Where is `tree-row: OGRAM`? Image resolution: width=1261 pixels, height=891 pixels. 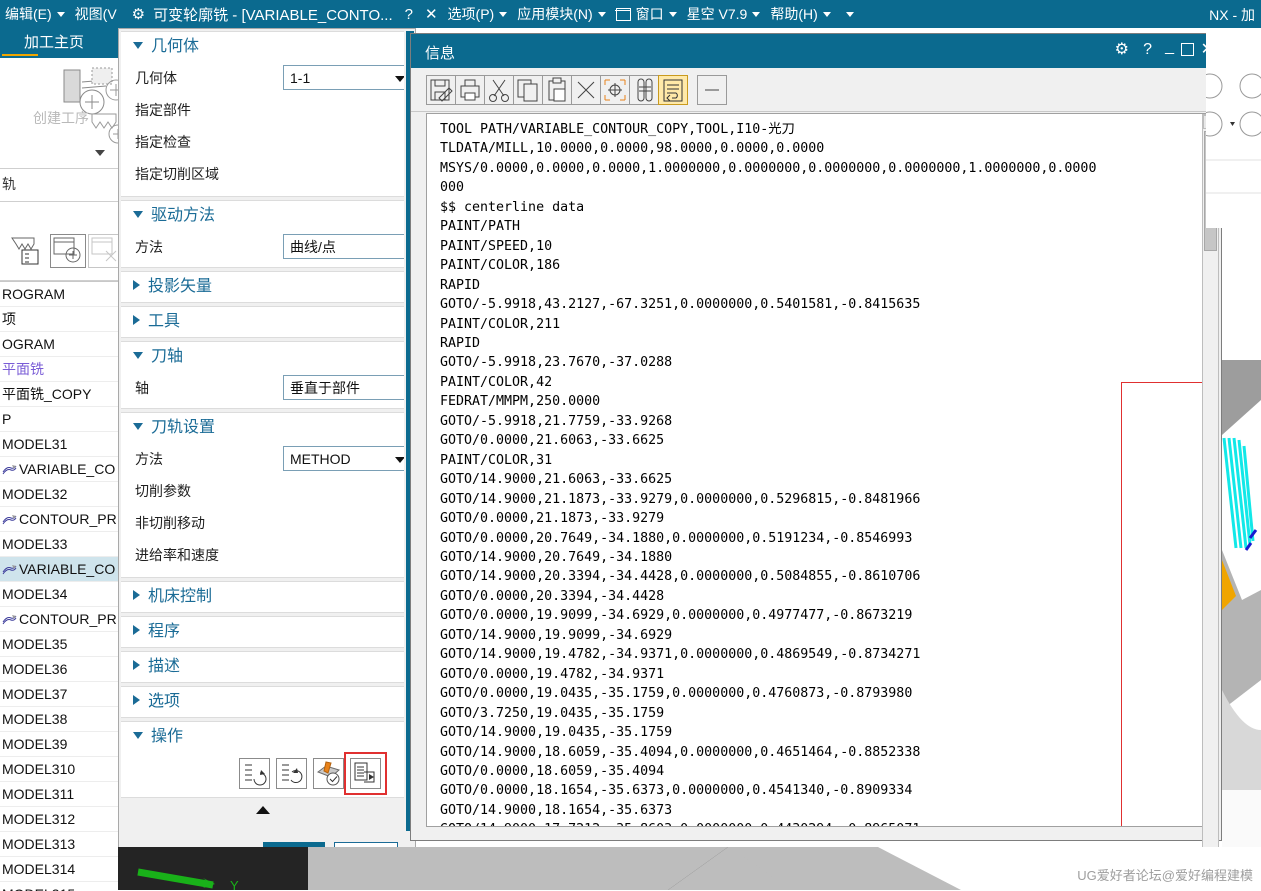 tree-row: OGRAM is located at coordinates (59, 344).